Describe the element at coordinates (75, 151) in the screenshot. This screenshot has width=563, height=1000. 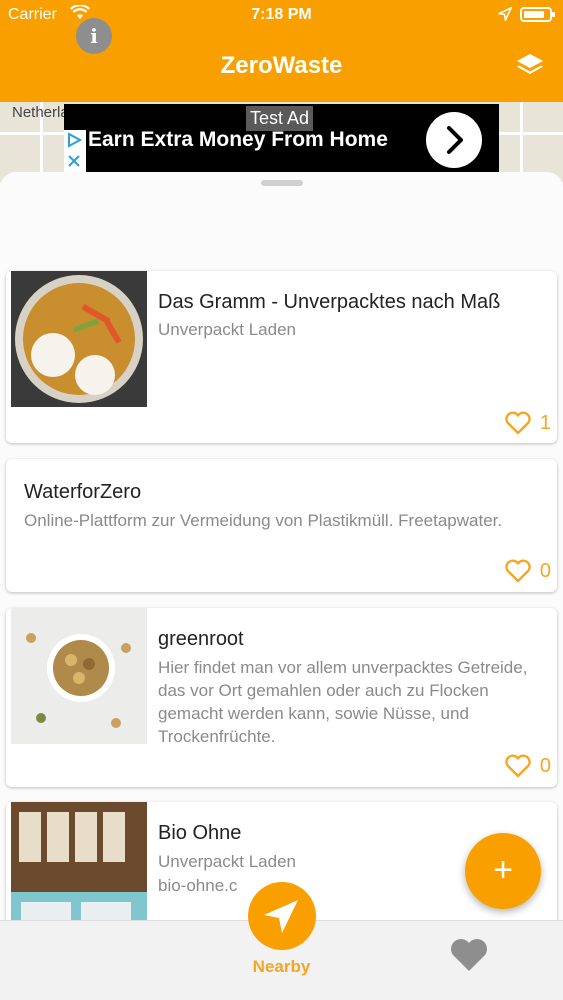
I see `adchoices-icon` at that location.